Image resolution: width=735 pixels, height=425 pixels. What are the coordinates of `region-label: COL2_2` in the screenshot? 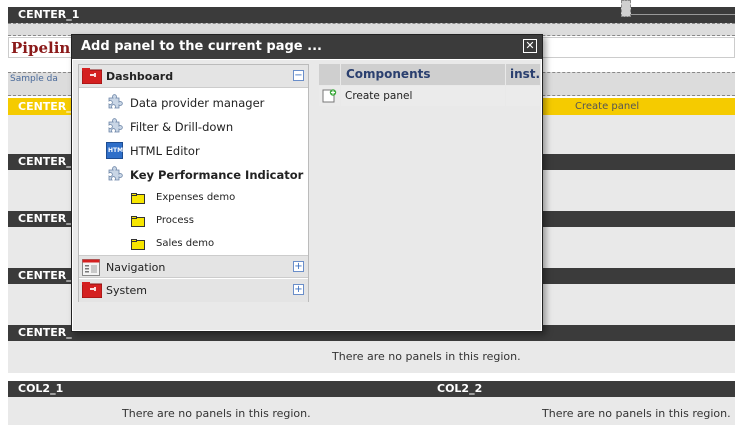 It's located at (460, 388).